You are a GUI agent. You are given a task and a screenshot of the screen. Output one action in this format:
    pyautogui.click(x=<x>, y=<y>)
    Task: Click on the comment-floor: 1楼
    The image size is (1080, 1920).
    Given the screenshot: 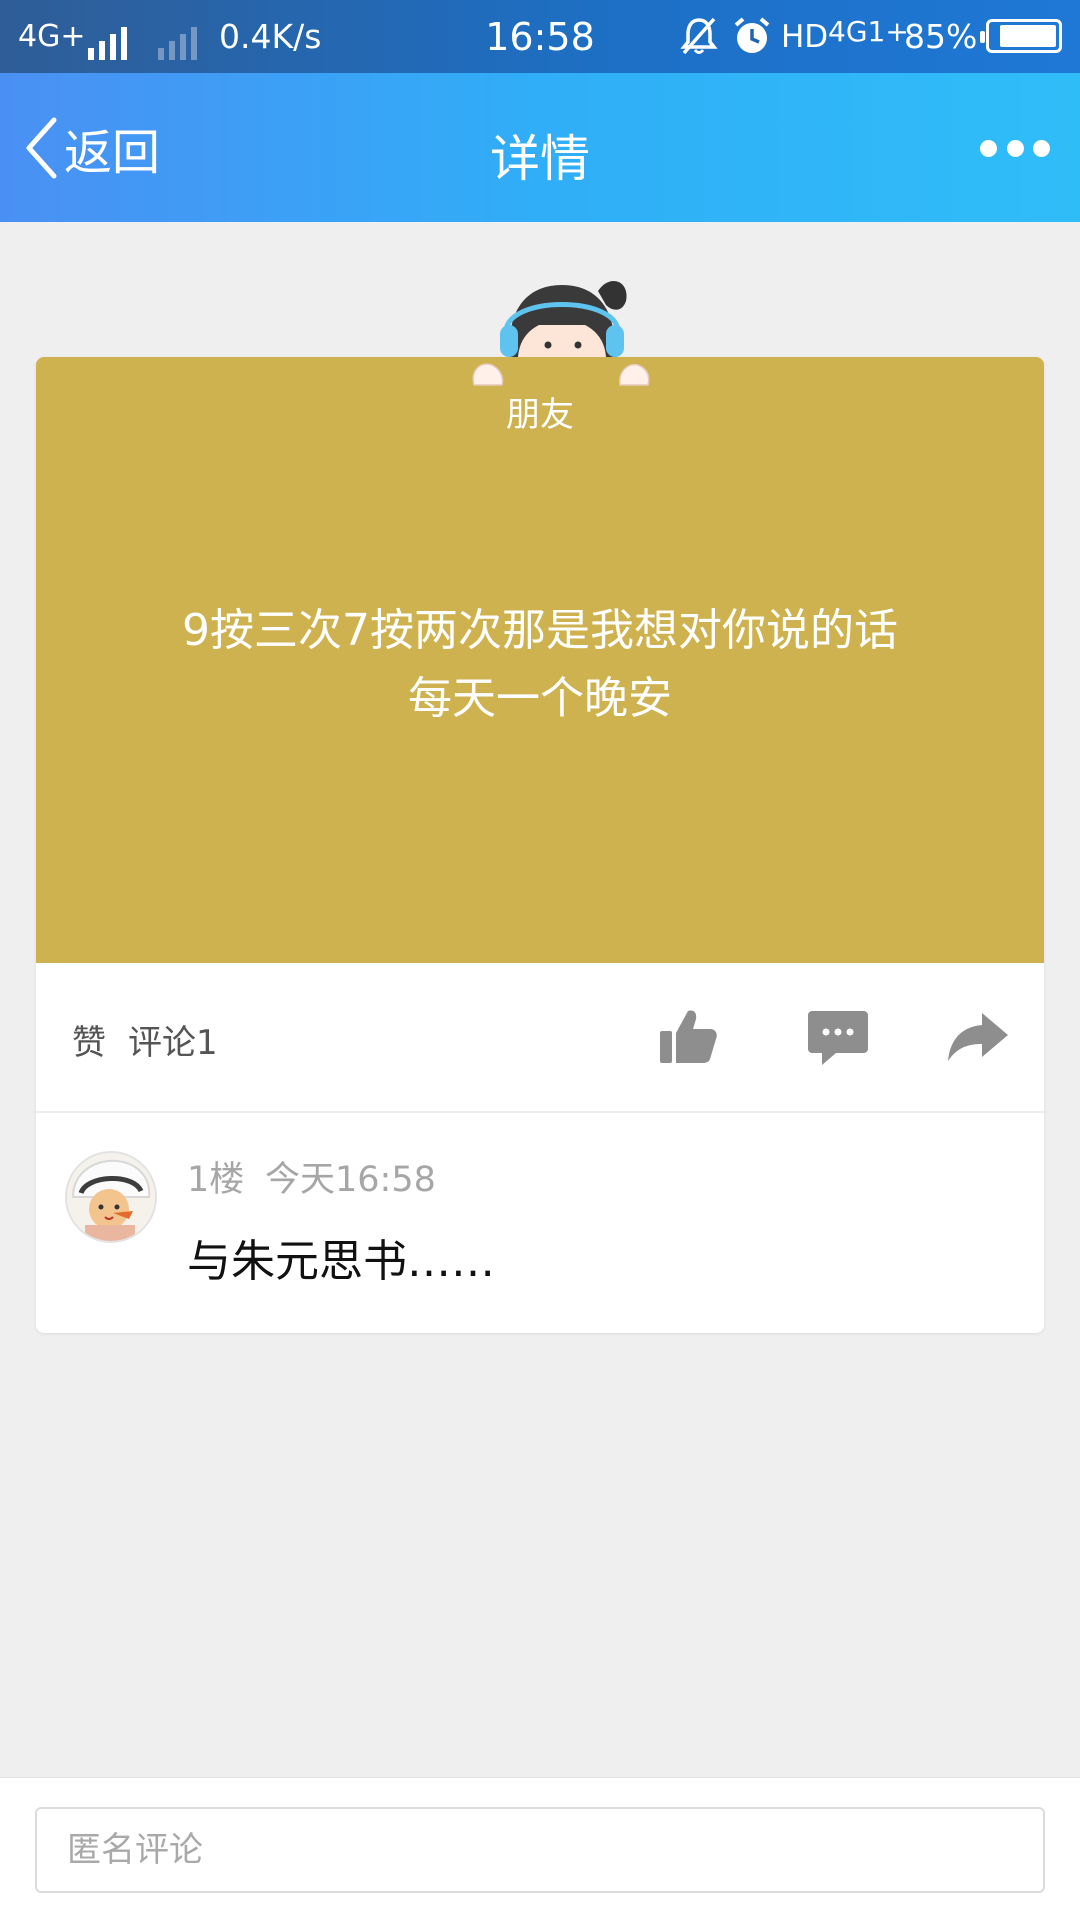 What is the action you would take?
    pyautogui.click(x=216, y=1180)
    